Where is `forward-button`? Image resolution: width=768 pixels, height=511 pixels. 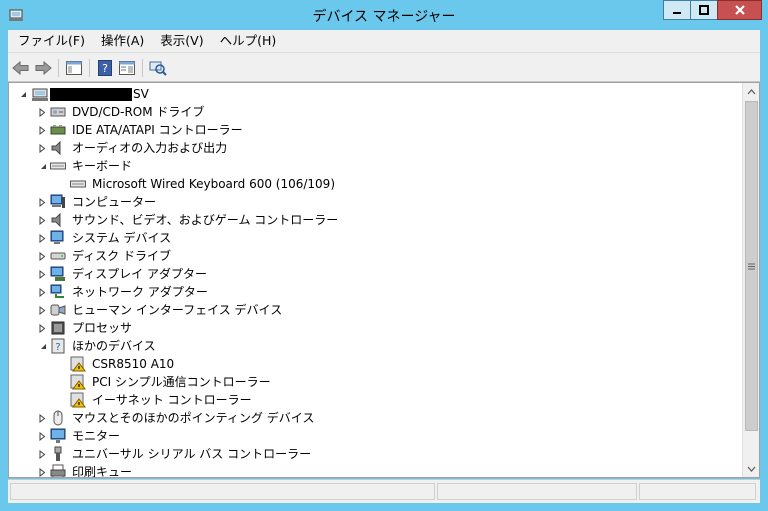 forward-button is located at coordinates (43, 68).